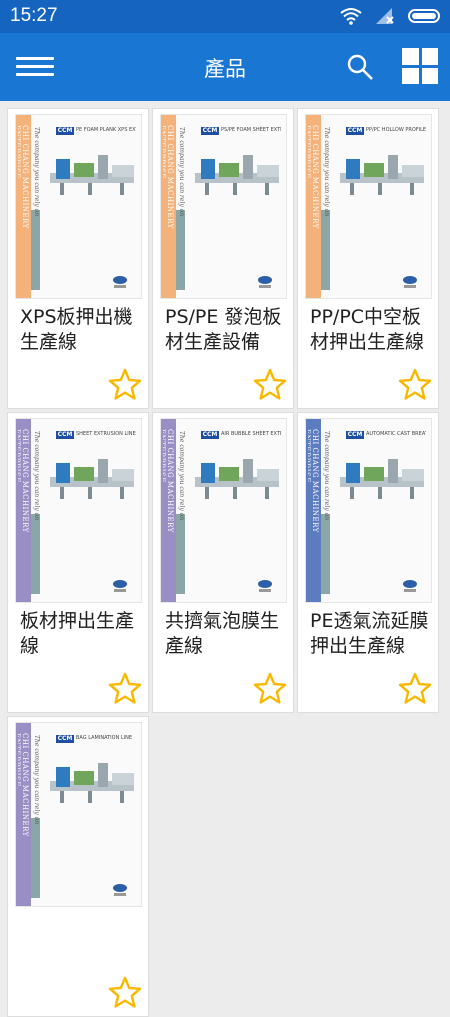  What do you see at coordinates (367, 329) in the screenshot?
I see `product-title: PP/PC中空板材押出生產線` at bounding box center [367, 329].